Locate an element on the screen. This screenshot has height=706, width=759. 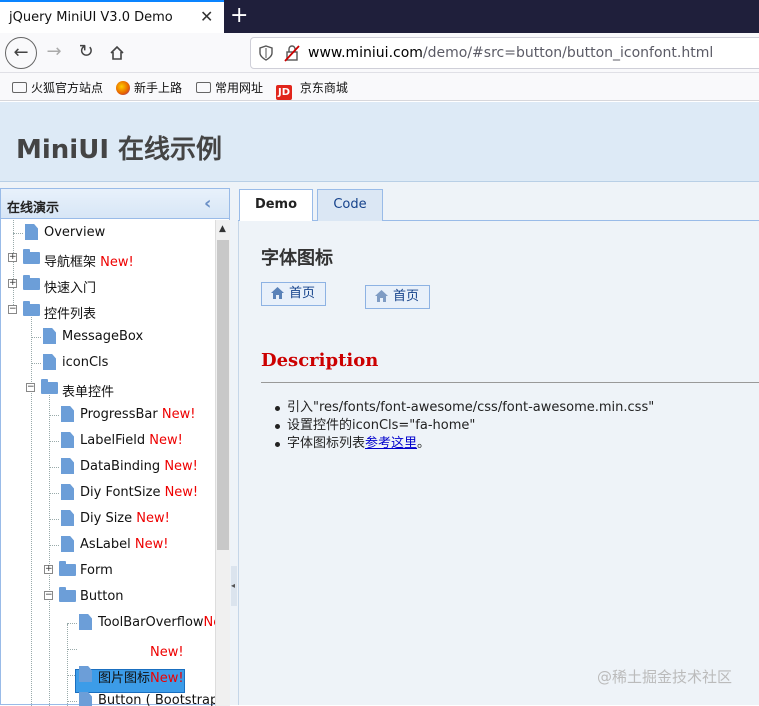
bookmark-firefox-site: 火狐官方站点 is located at coordinates (57, 87).